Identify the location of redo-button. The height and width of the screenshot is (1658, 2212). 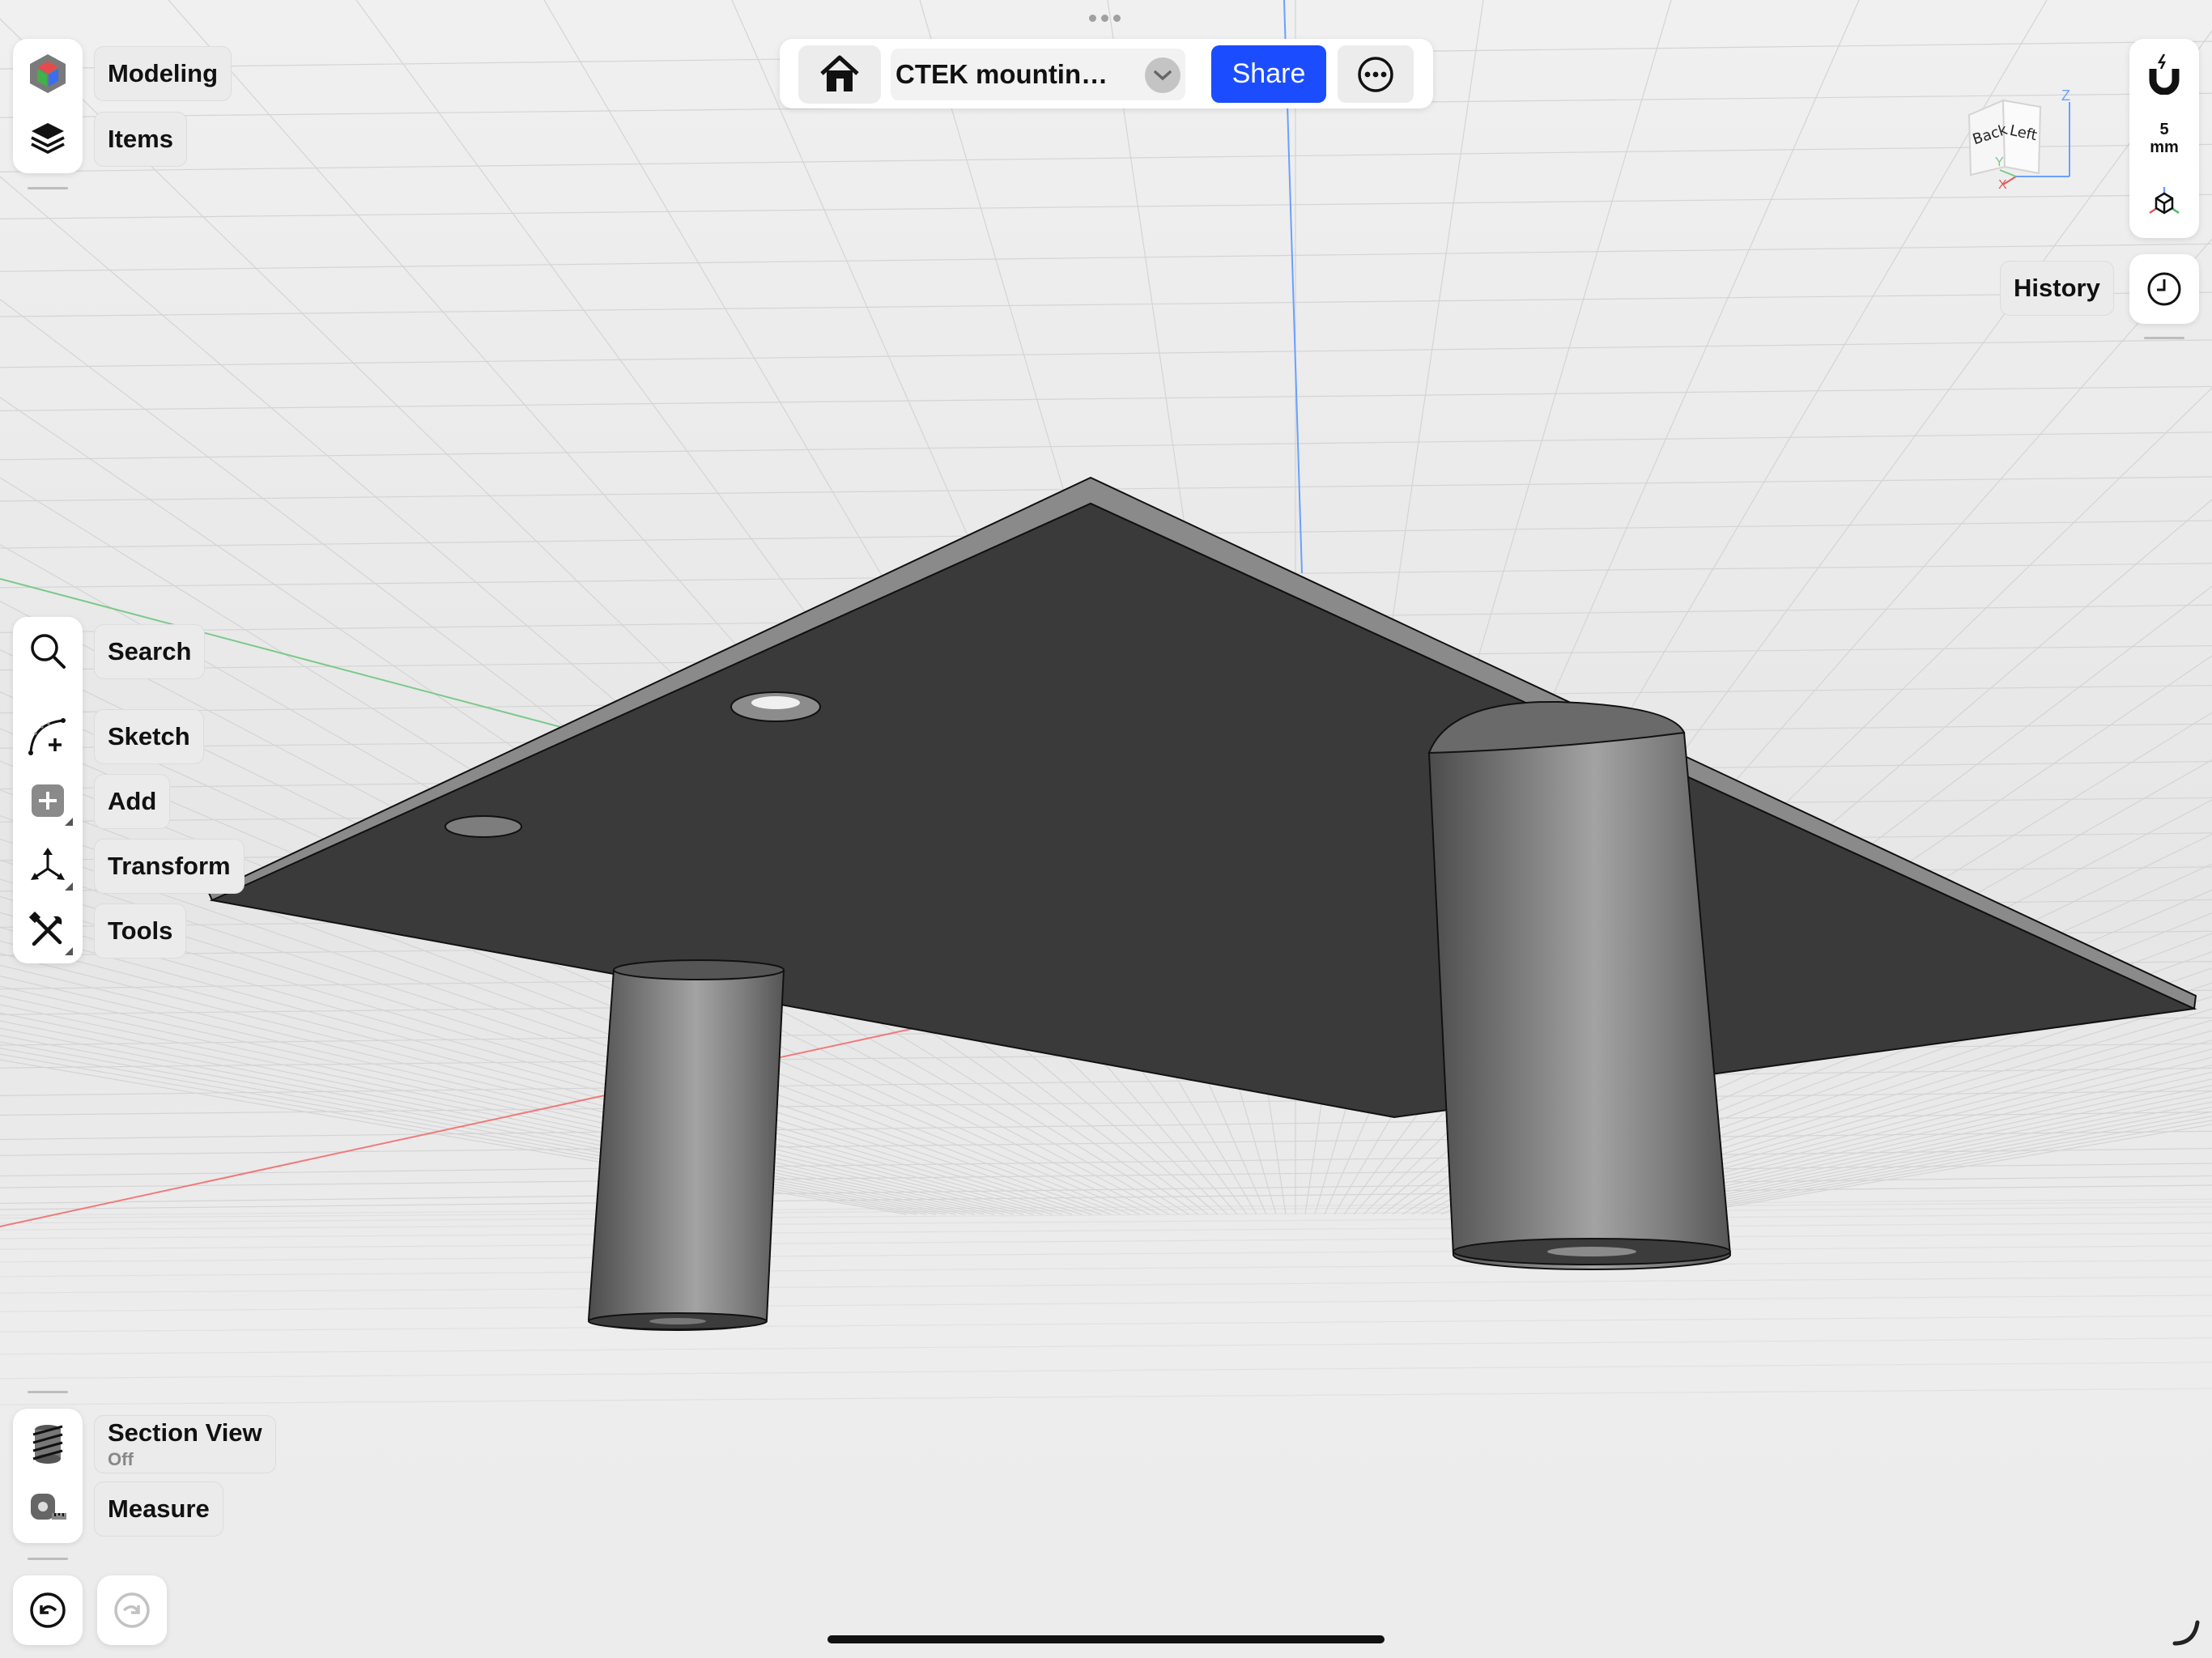
(132, 1610).